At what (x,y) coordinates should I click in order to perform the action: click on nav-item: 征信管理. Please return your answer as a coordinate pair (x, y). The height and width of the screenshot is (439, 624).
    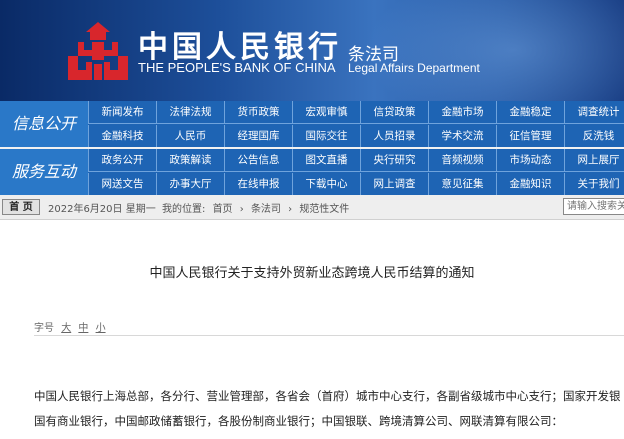
    Looking at the image, I should click on (530, 136).